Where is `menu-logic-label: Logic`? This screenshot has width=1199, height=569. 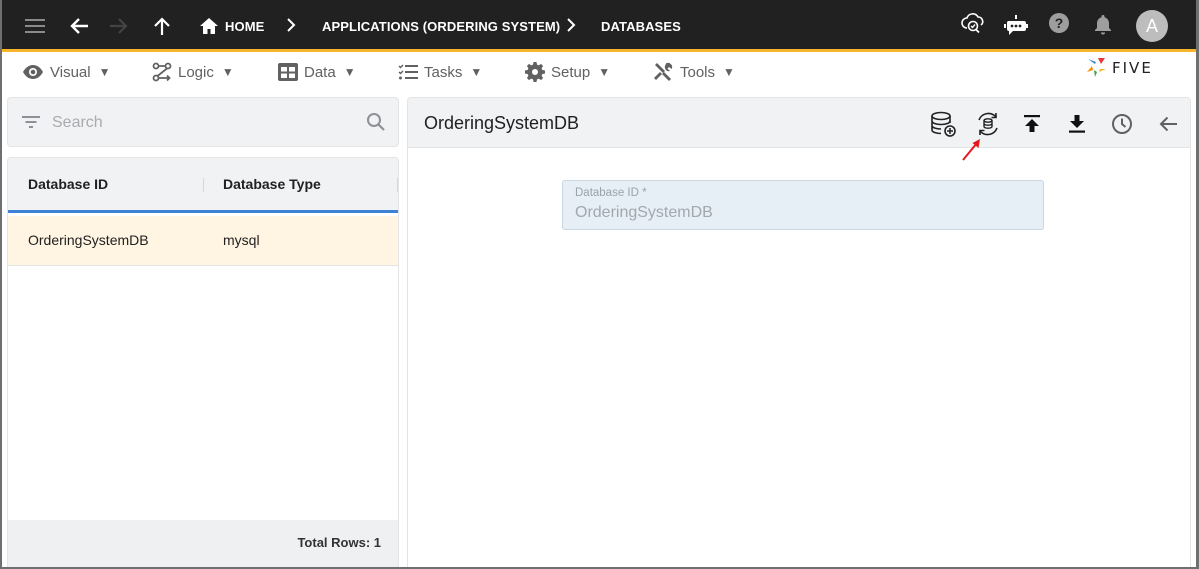
menu-logic-label: Logic is located at coordinates (196, 72).